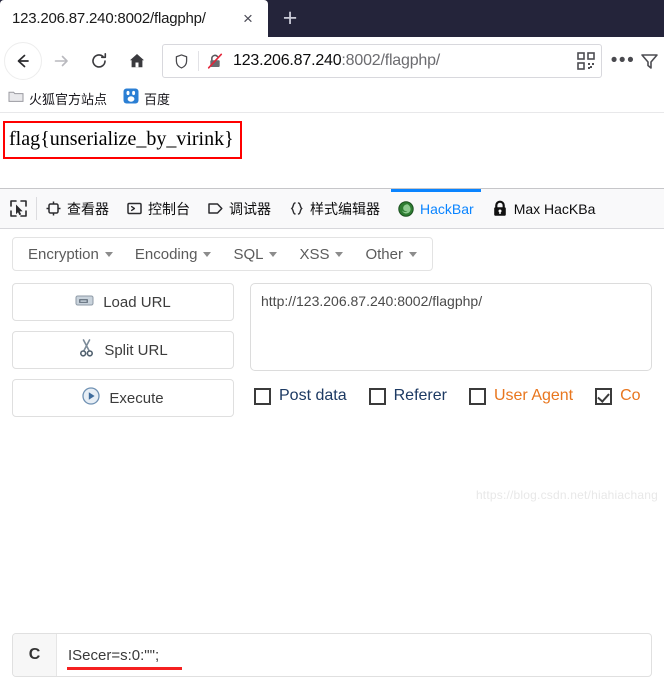  What do you see at coordinates (650, 61) in the screenshot?
I see `extension-icon` at bounding box center [650, 61].